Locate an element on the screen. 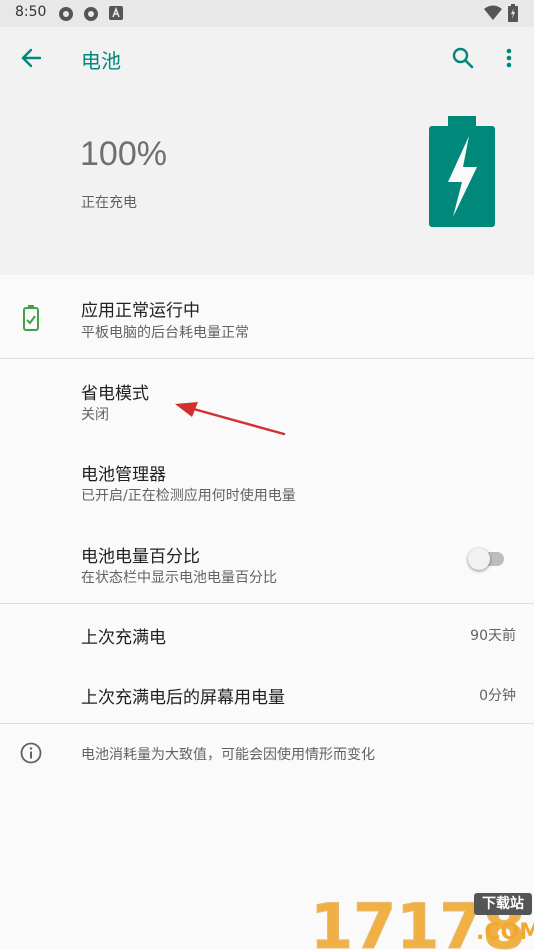 Image resolution: width=534 pixels, height=950 pixels. app-bar: 电池 is located at coordinates (267, 58).